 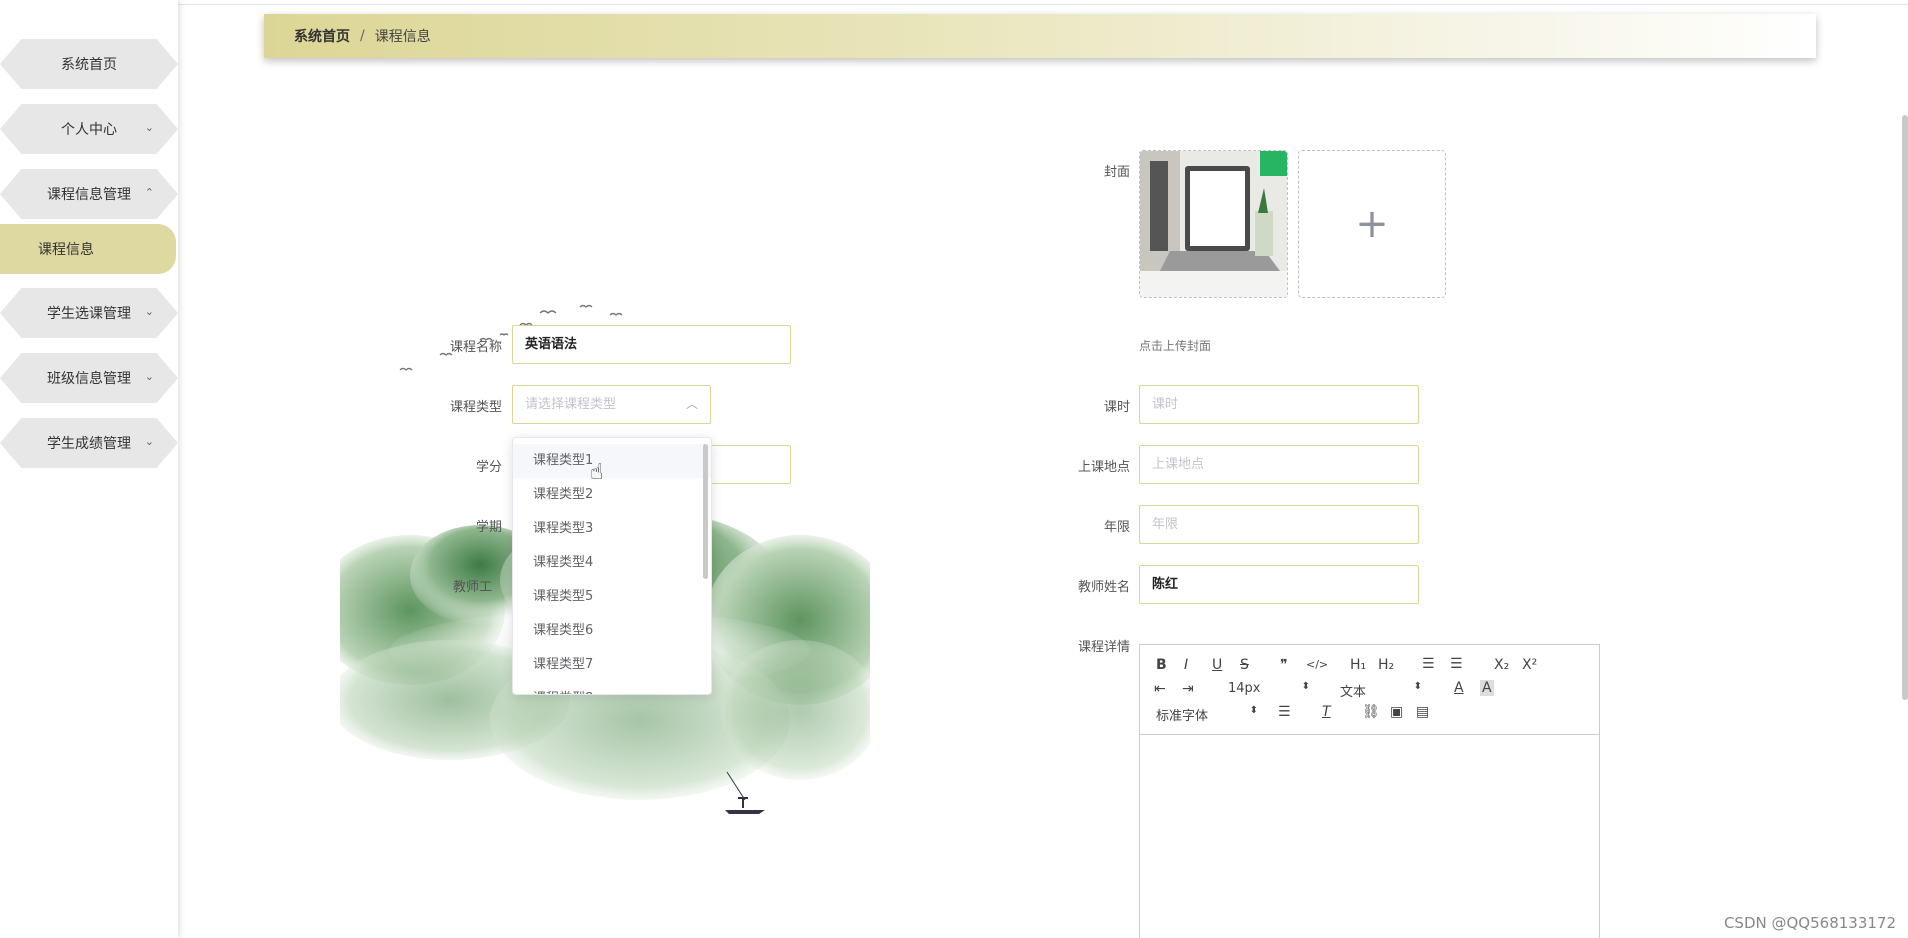 What do you see at coordinates (612, 461) in the screenshot?
I see `dropdown-option: 课程类型1` at bounding box center [612, 461].